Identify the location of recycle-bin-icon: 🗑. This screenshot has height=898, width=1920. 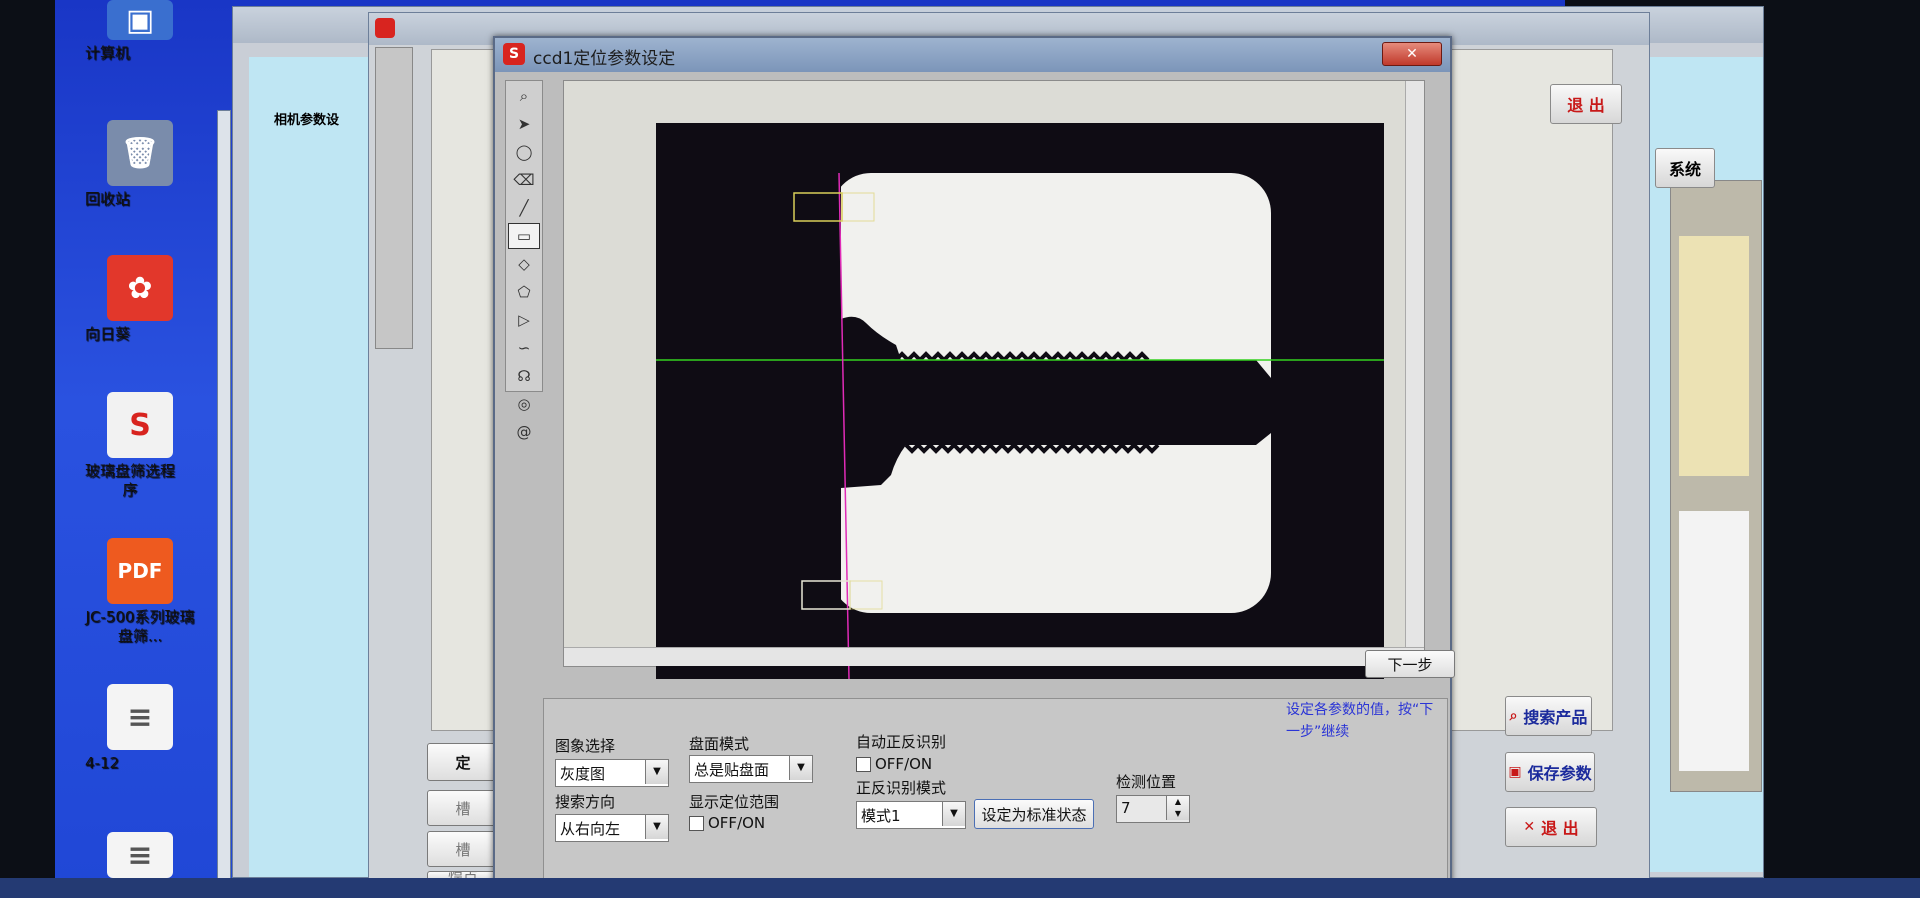
(140, 153).